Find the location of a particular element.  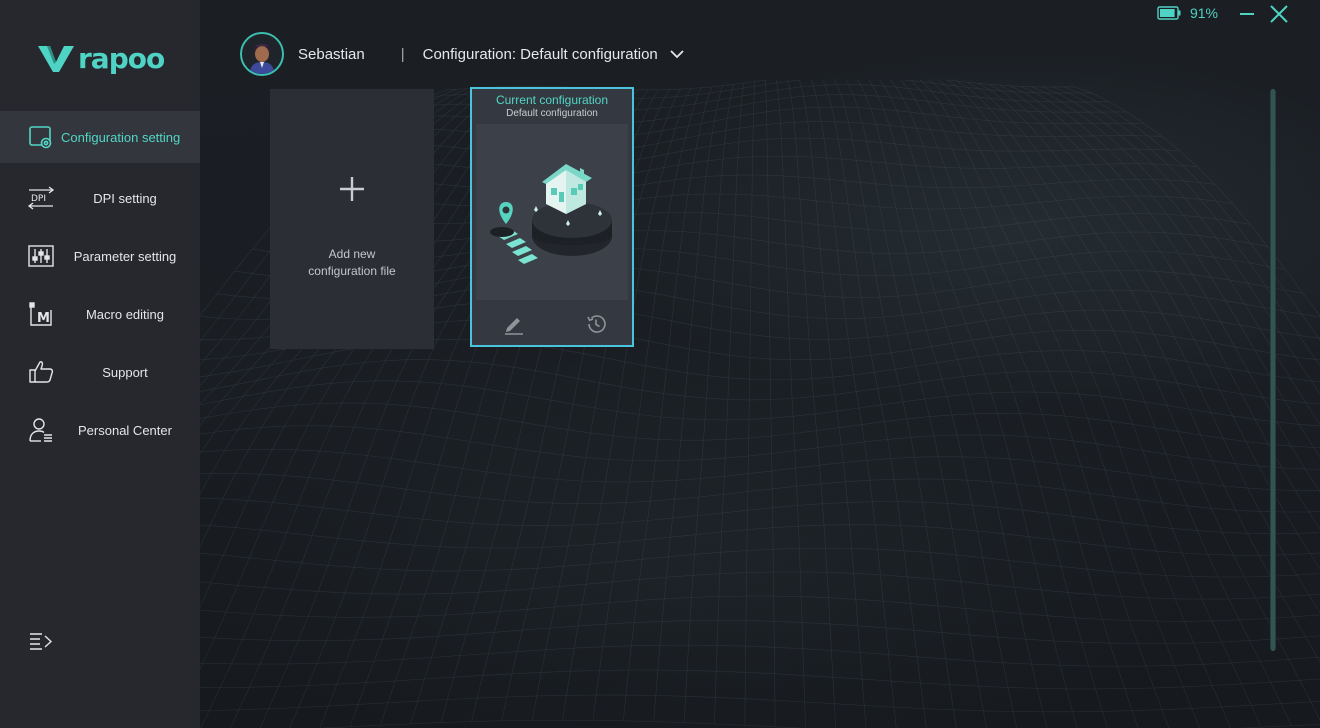

configuration-select-label: Configuration: Default configuration is located at coordinates (540, 54).